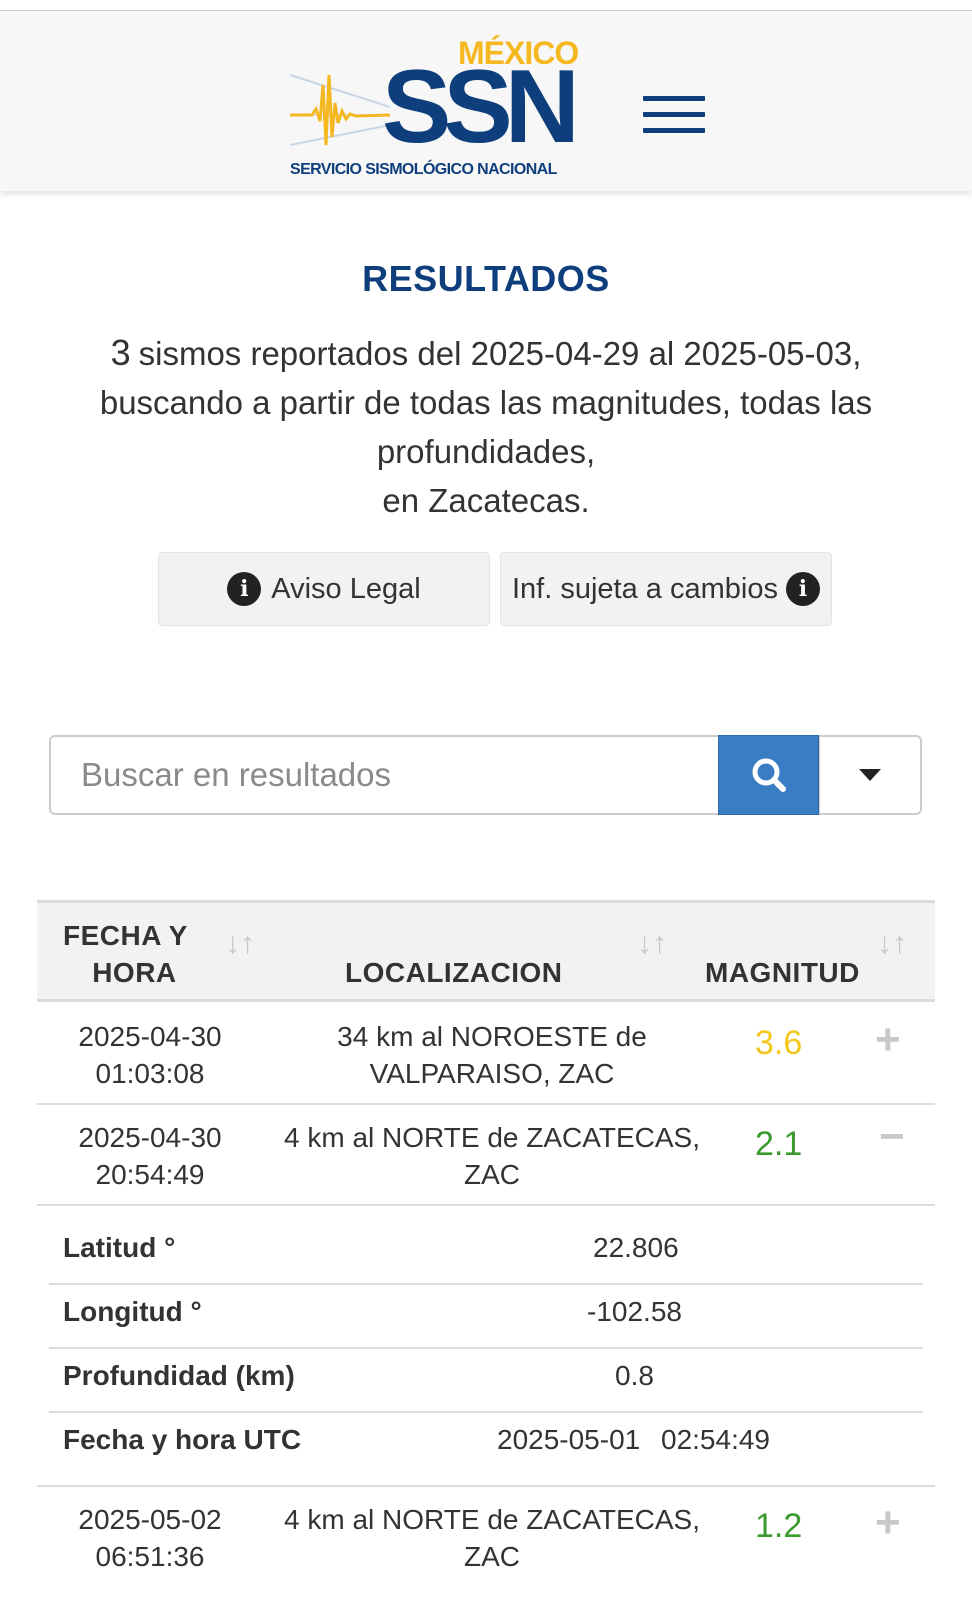 The width and height of the screenshot is (972, 1600). What do you see at coordinates (179, 1375) in the screenshot?
I see `depth-label: Profundidad (km)` at bounding box center [179, 1375].